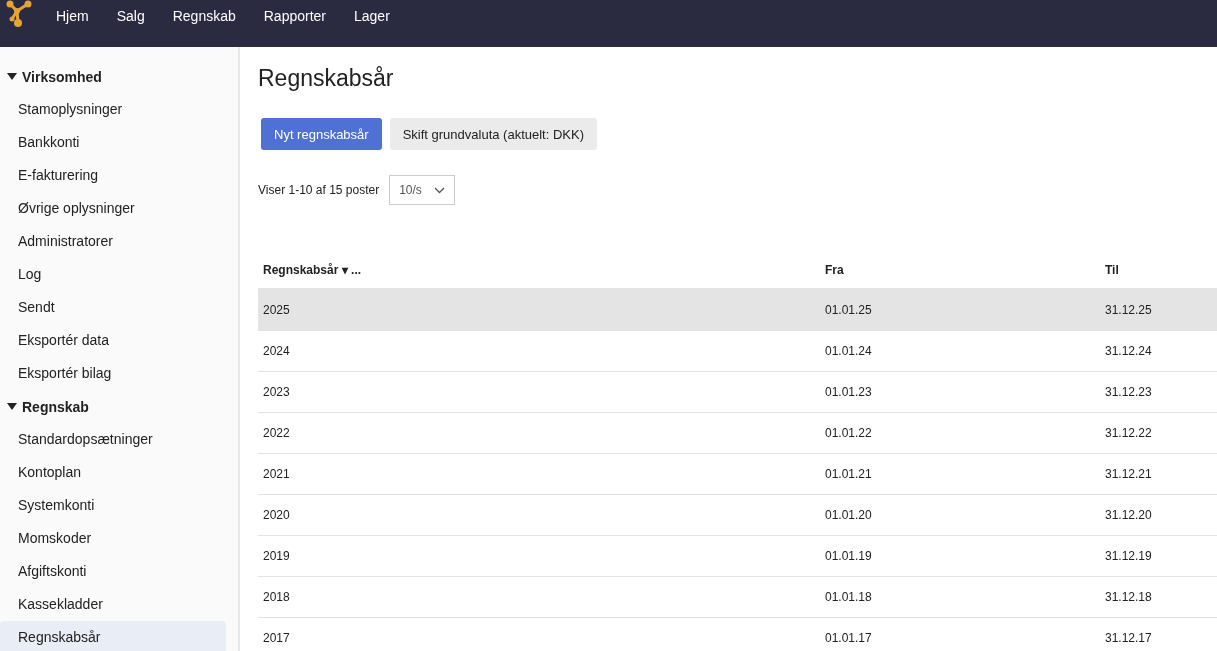 This screenshot has height=651, width=1217. I want to click on table-cell-text: 31.12.20, so click(1128, 515).